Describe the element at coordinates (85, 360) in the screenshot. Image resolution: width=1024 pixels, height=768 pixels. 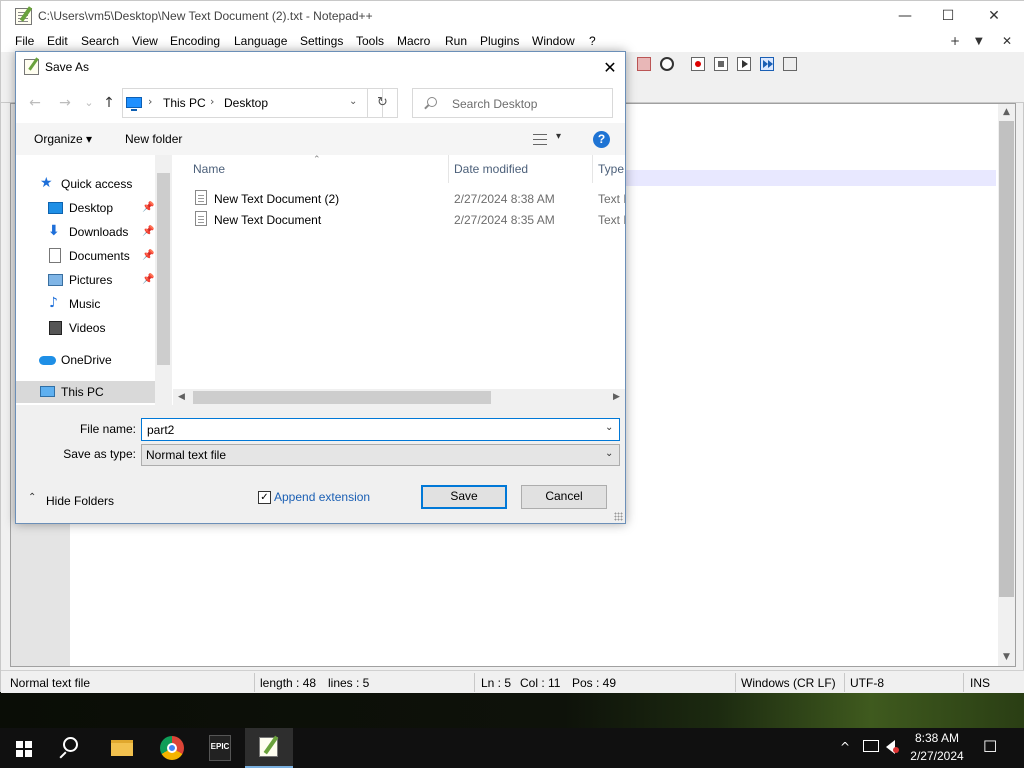
I see `nav-item-onedrive: OneDrive` at that location.